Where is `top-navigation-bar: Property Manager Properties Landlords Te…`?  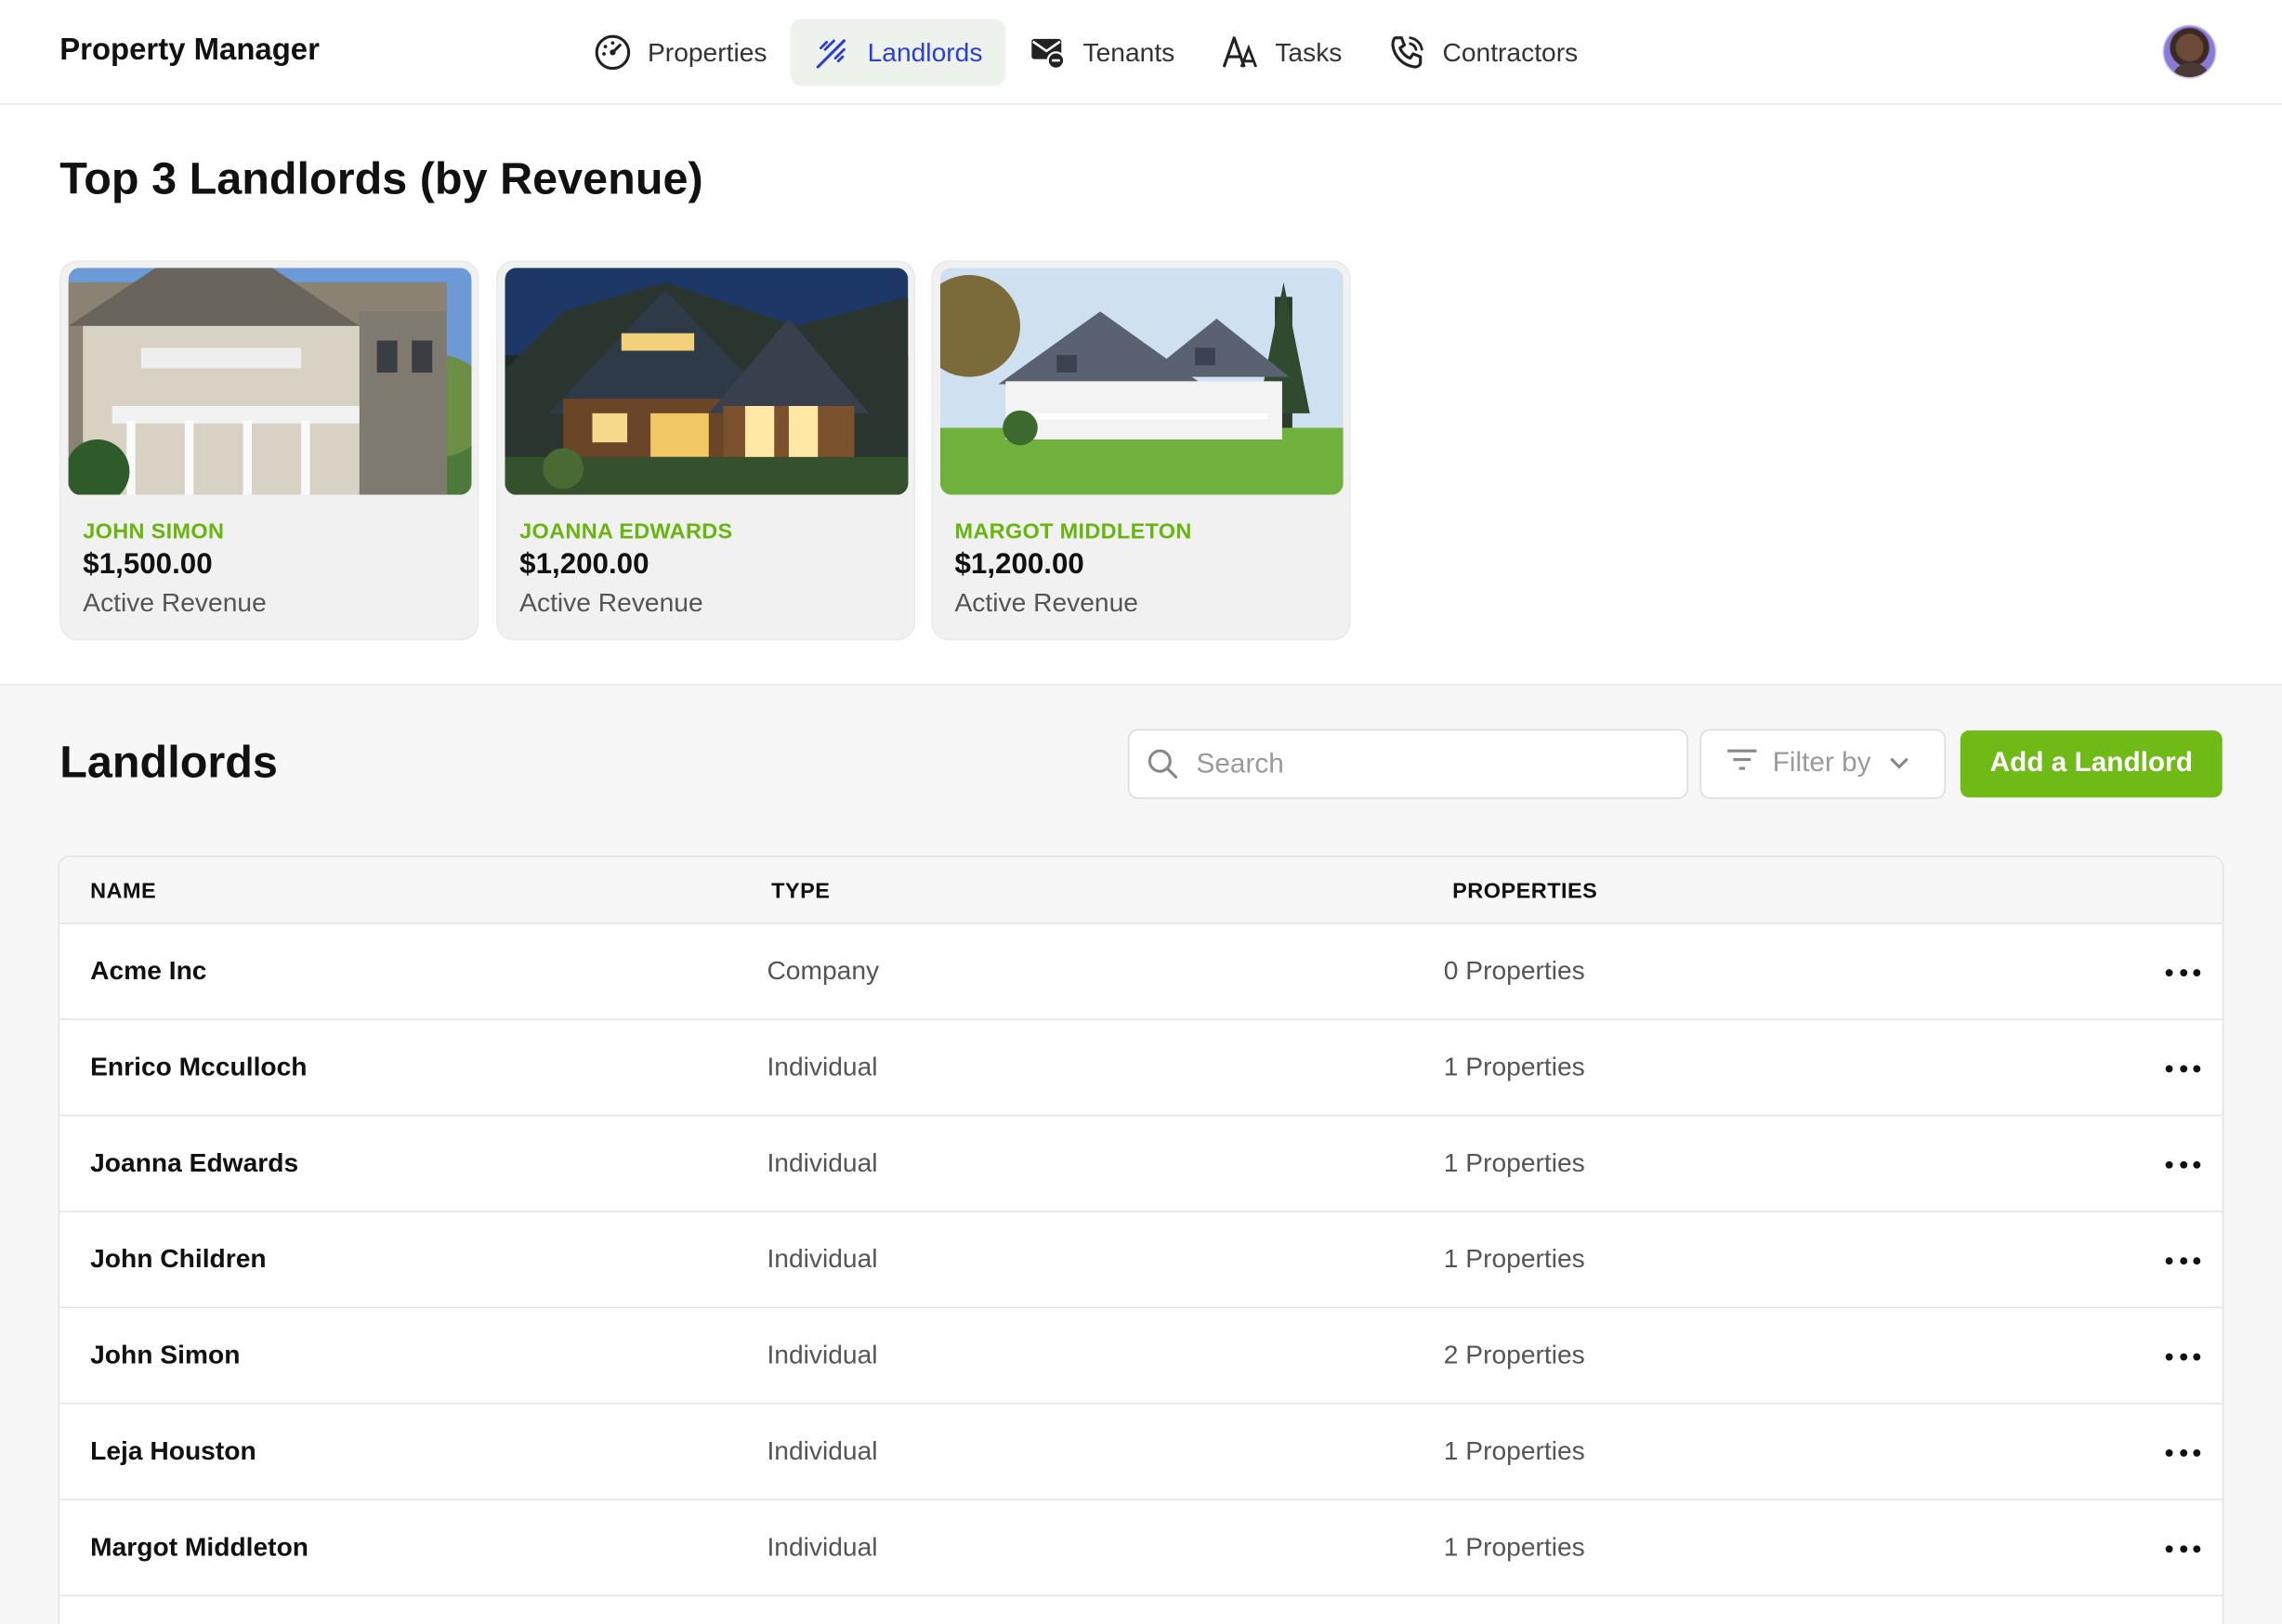 top-navigation-bar: Property Manager Properties Landlords Te… is located at coordinates (1141, 52).